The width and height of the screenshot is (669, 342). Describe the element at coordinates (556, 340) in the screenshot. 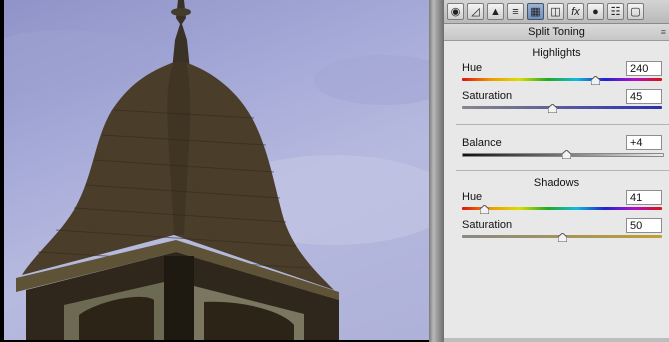

I see `horizontal-scrollbar` at that location.